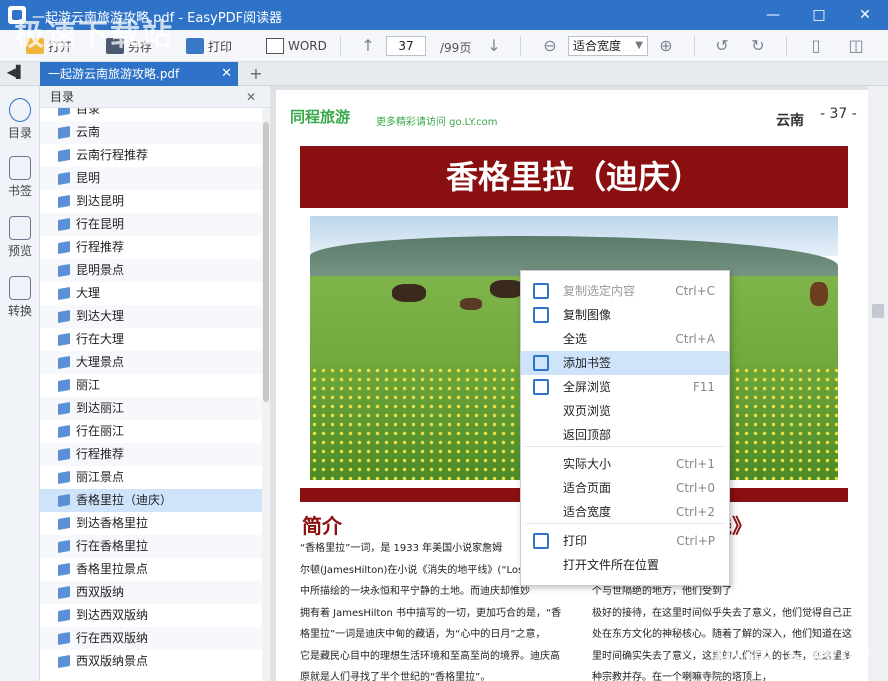 The image size is (888, 681). Describe the element at coordinates (20, 119) in the screenshot. I see `rail-item-outline: 目录` at that location.